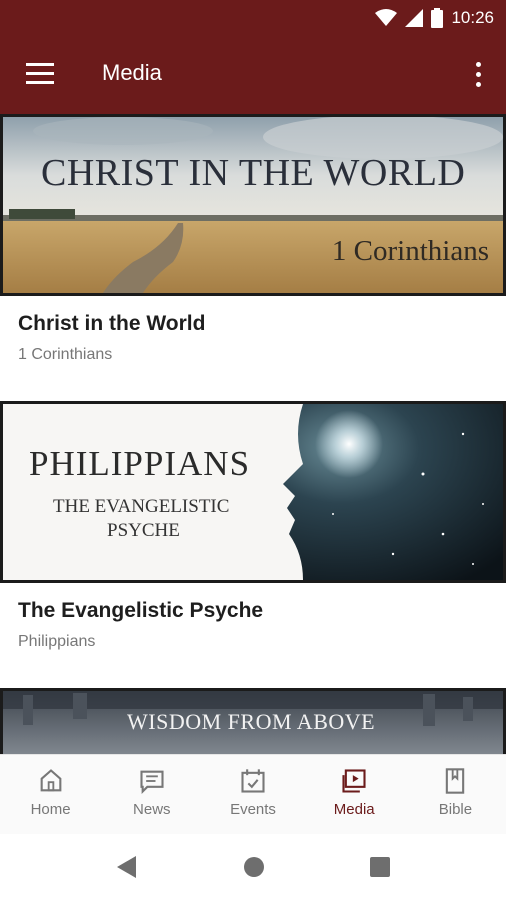 The image size is (506, 900). Describe the element at coordinates (410, 251) in the screenshot. I see `banner-subtitle: 1 Corinthians` at that location.